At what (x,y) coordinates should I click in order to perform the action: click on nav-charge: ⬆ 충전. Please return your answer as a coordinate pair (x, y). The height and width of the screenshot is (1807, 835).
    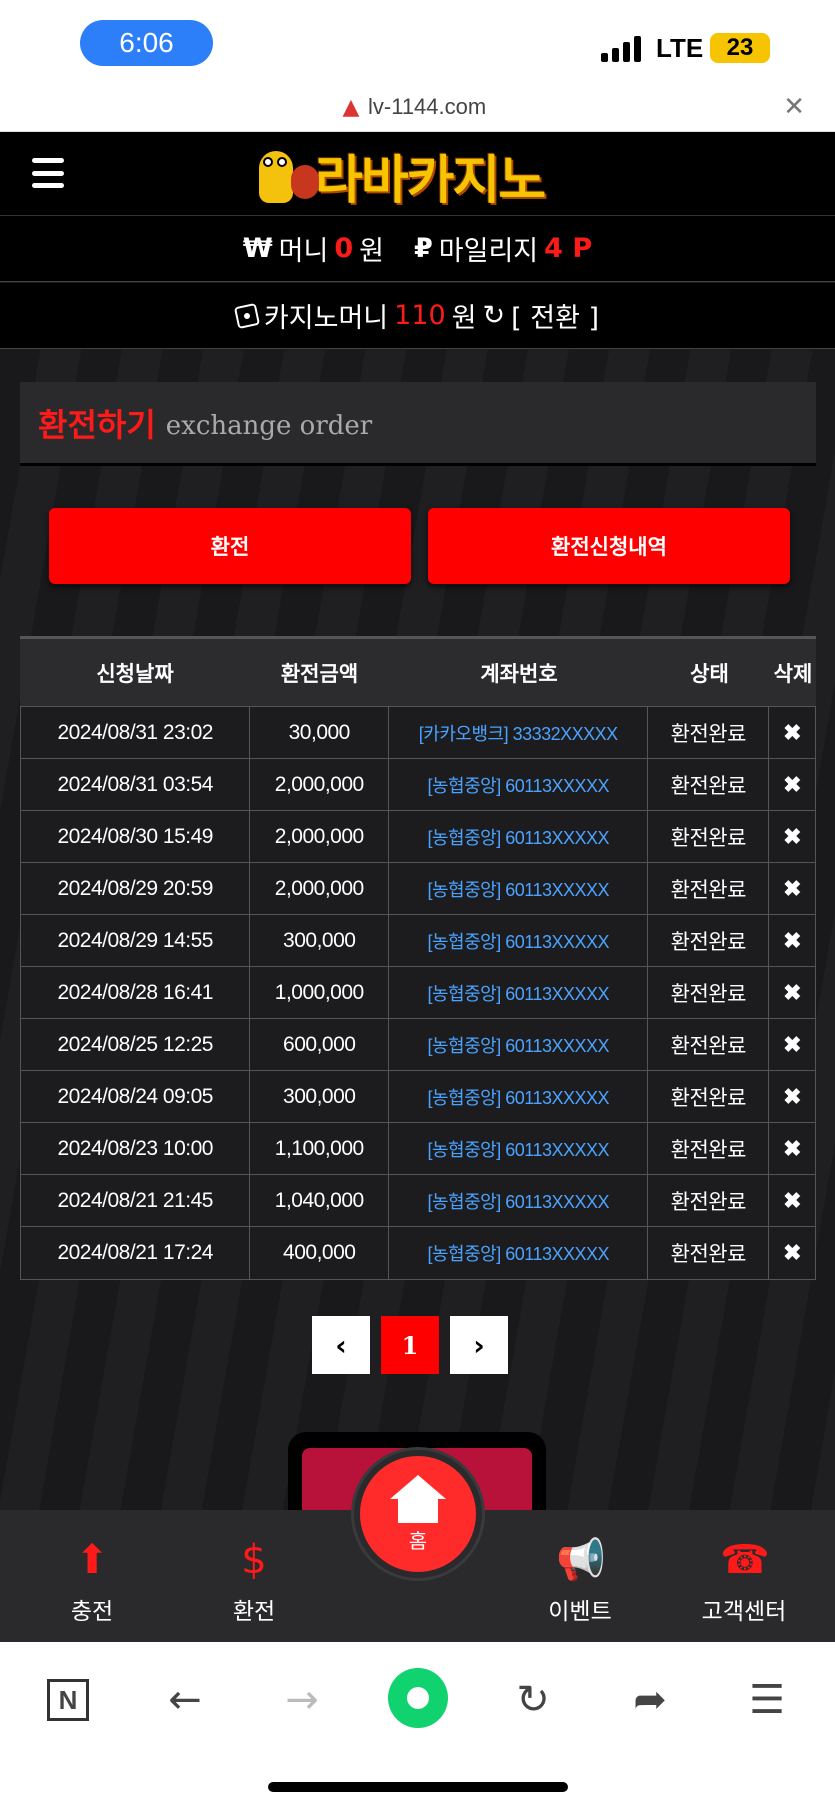
    Looking at the image, I should click on (92, 1581).